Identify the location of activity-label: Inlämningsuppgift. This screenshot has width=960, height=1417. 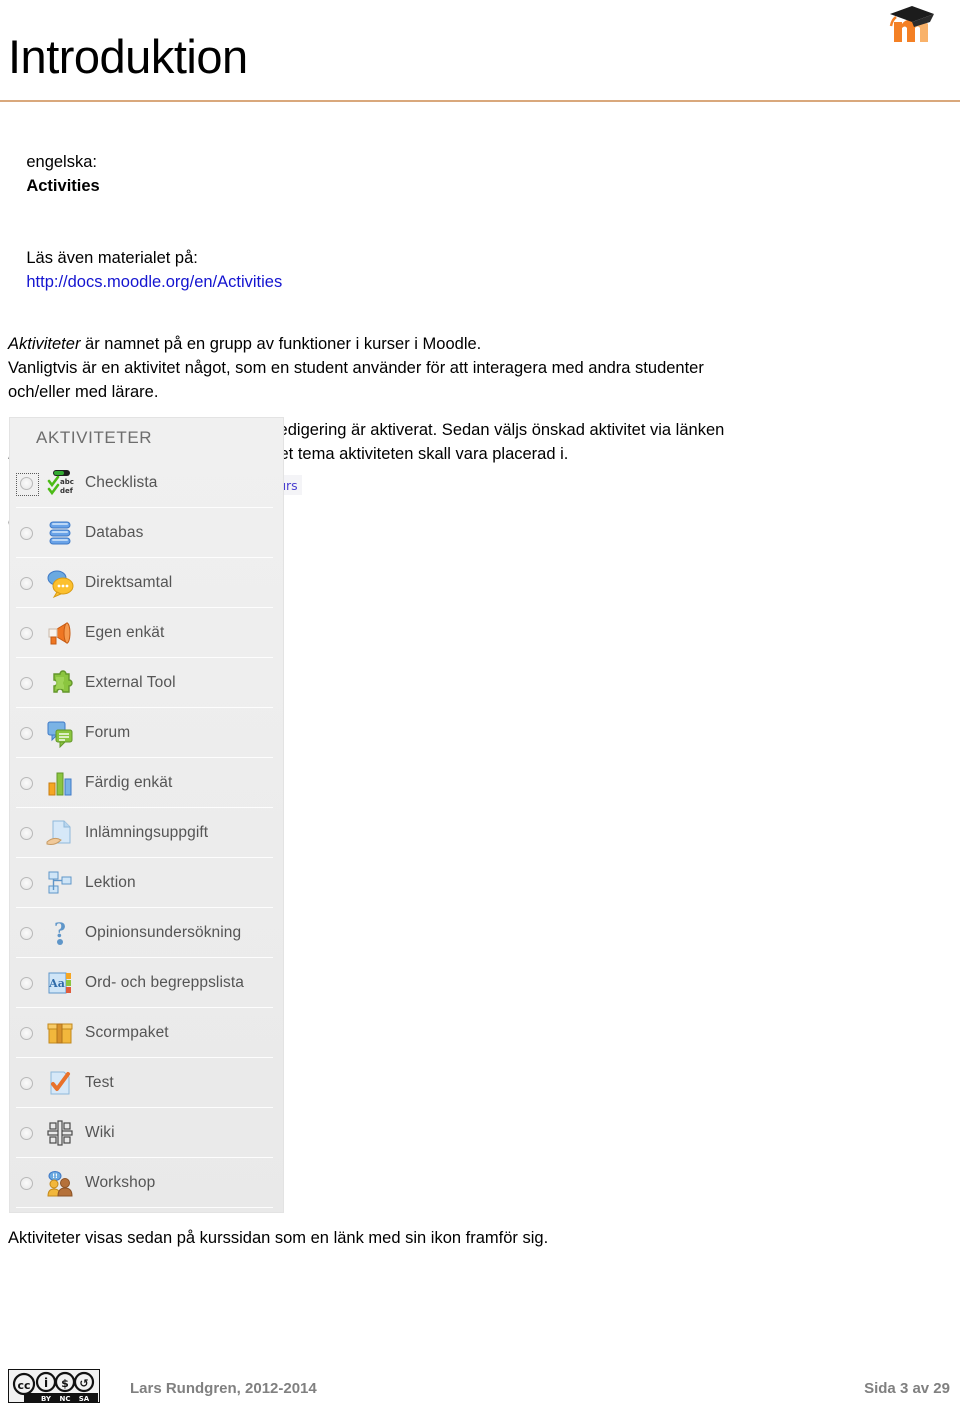
(147, 832).